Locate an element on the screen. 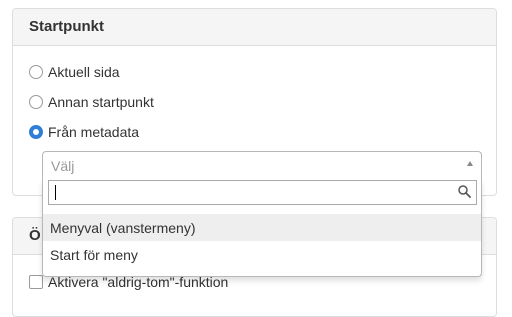 This screenshot has width=512, height=317. panel-title-startpunkt: Startpunkt is located at coordinates (254, 27).